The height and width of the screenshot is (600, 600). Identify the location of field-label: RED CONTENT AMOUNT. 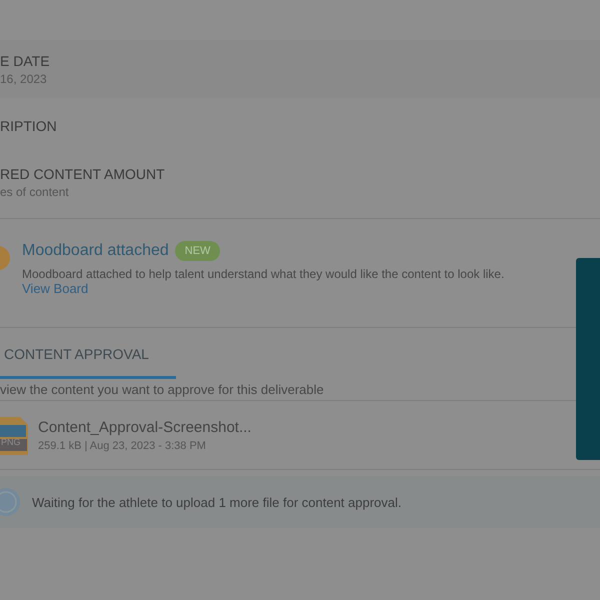
(83, 174).